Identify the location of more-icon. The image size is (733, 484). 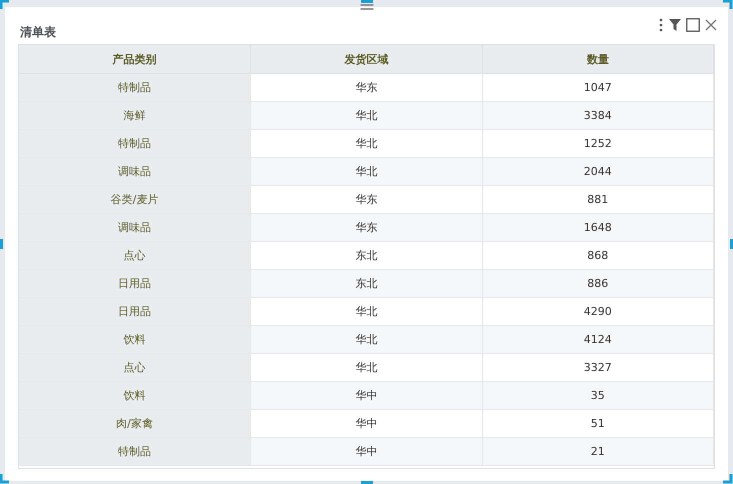
(661, 25).